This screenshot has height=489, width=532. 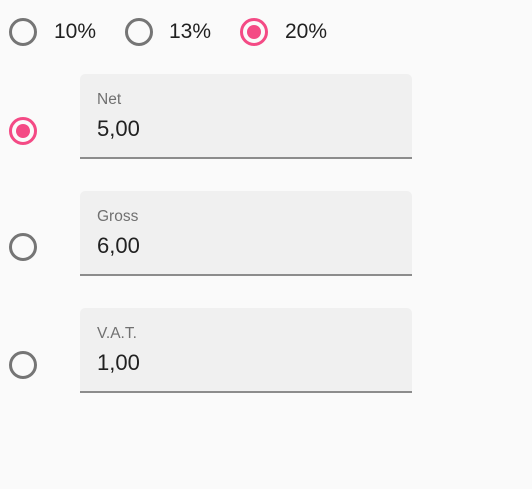 I want to click on gross-field: Gross 6,00, so click(x=246, y=233).